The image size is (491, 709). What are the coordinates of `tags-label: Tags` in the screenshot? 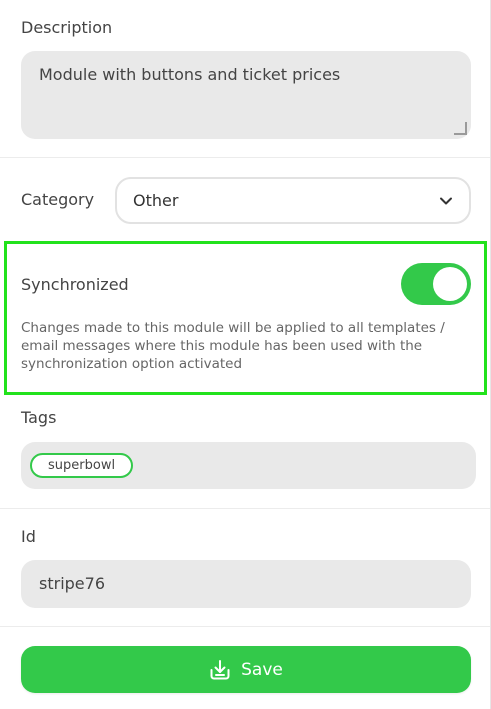 It's located at (39, 417).